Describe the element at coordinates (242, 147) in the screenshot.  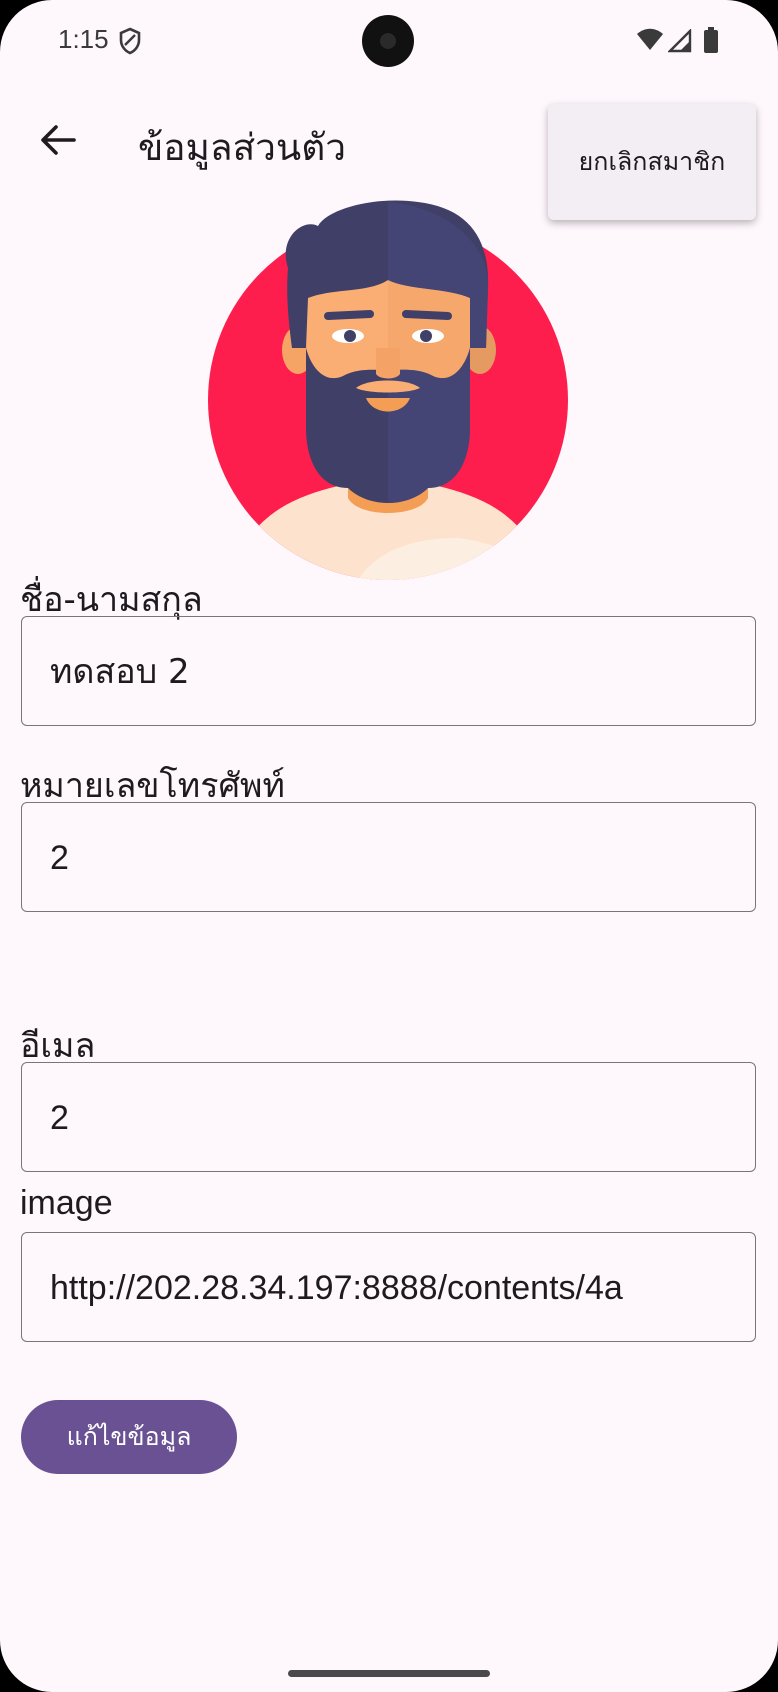
I see `page-title: ข้อมูลส่วนตัว` at that location.